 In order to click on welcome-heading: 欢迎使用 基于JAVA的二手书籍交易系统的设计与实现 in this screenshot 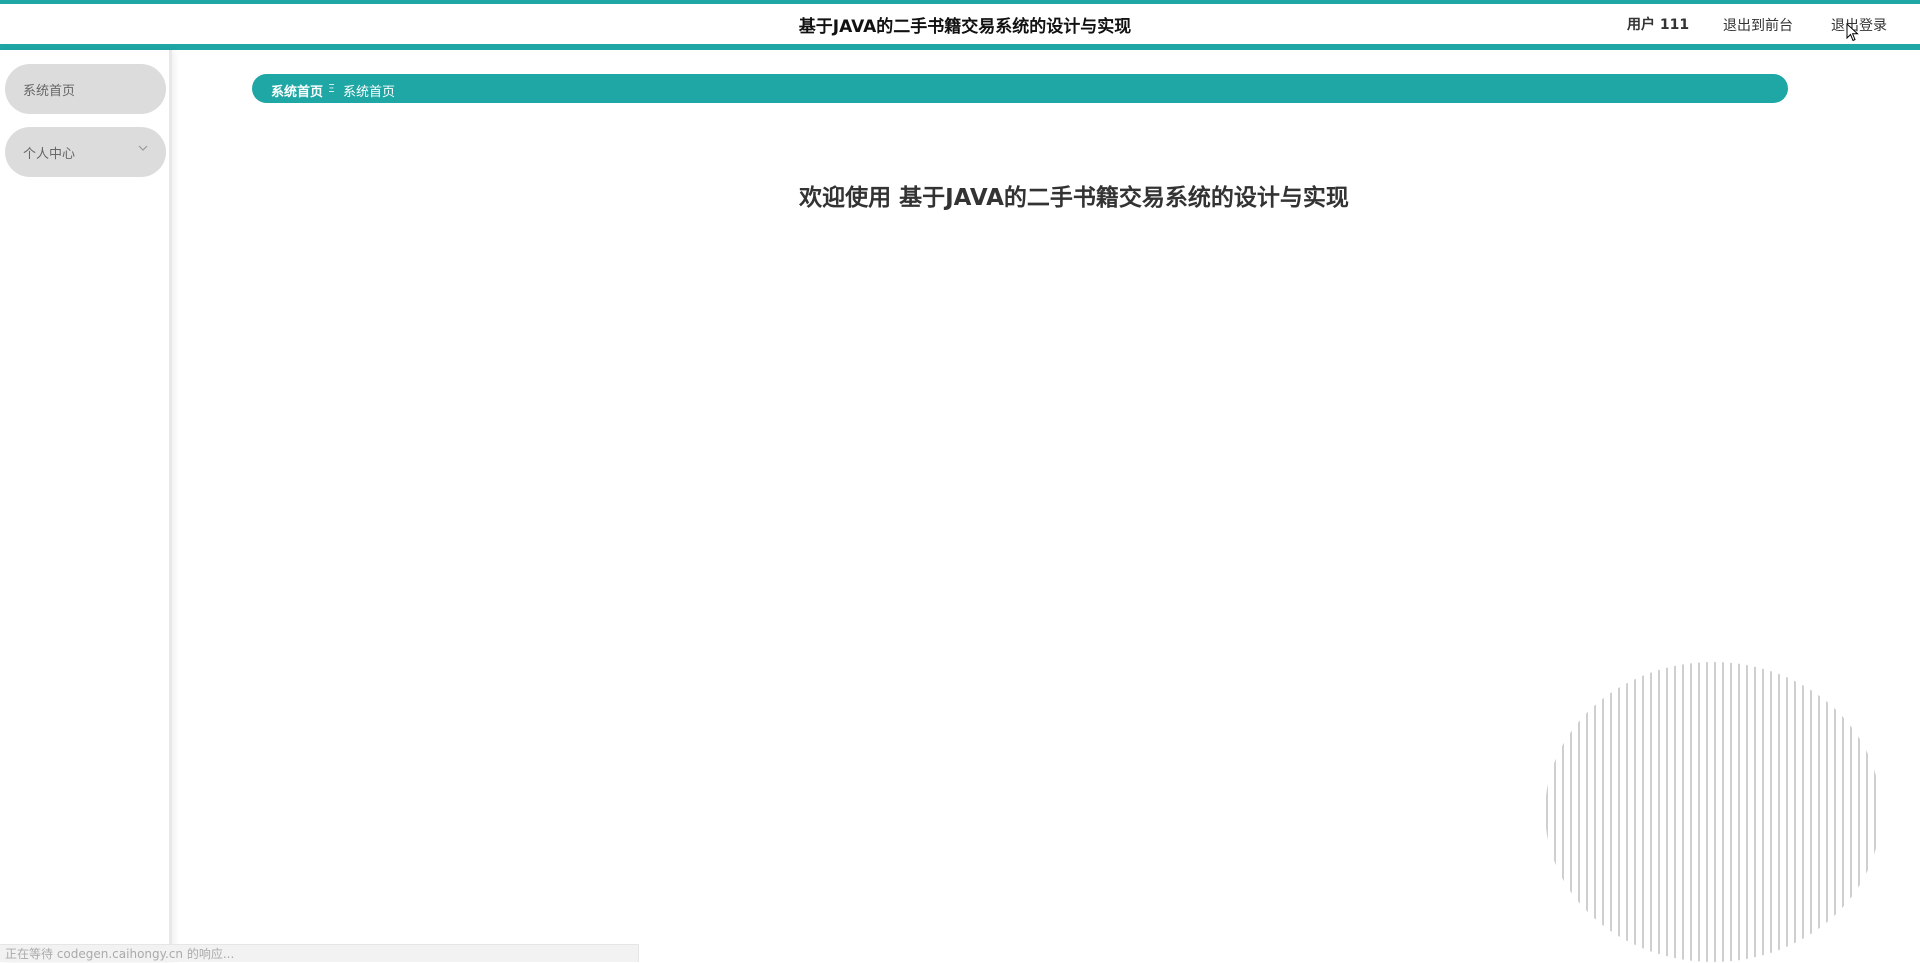, I will do `click(1074, 198)`.